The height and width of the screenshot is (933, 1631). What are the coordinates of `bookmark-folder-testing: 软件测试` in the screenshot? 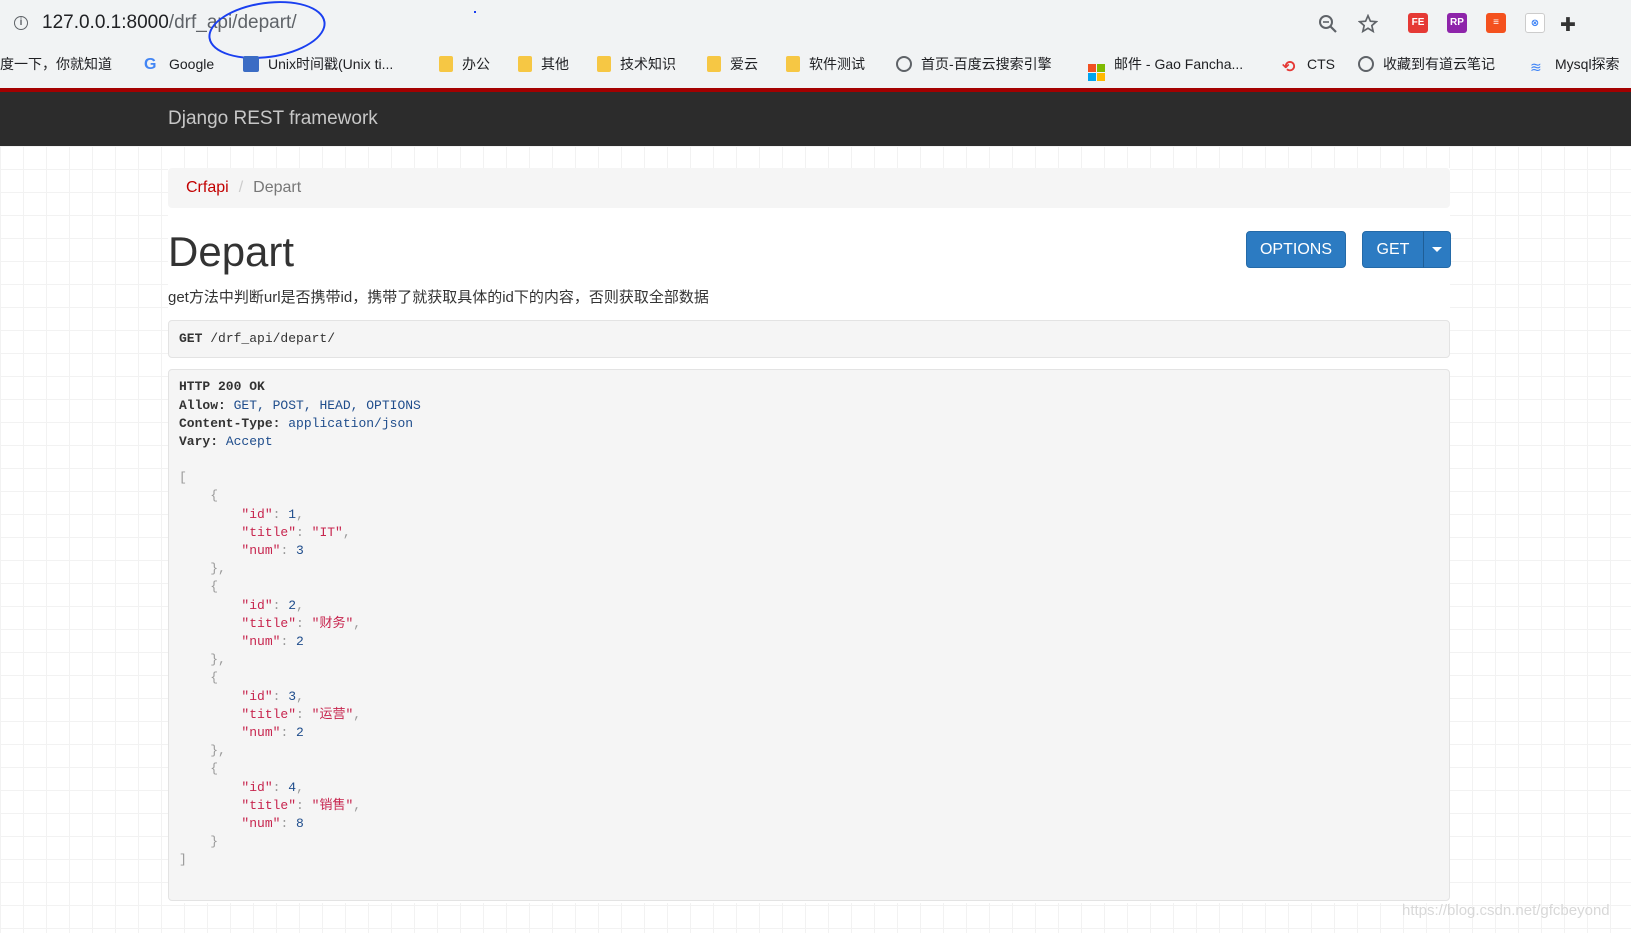 It's located at (825, 64).